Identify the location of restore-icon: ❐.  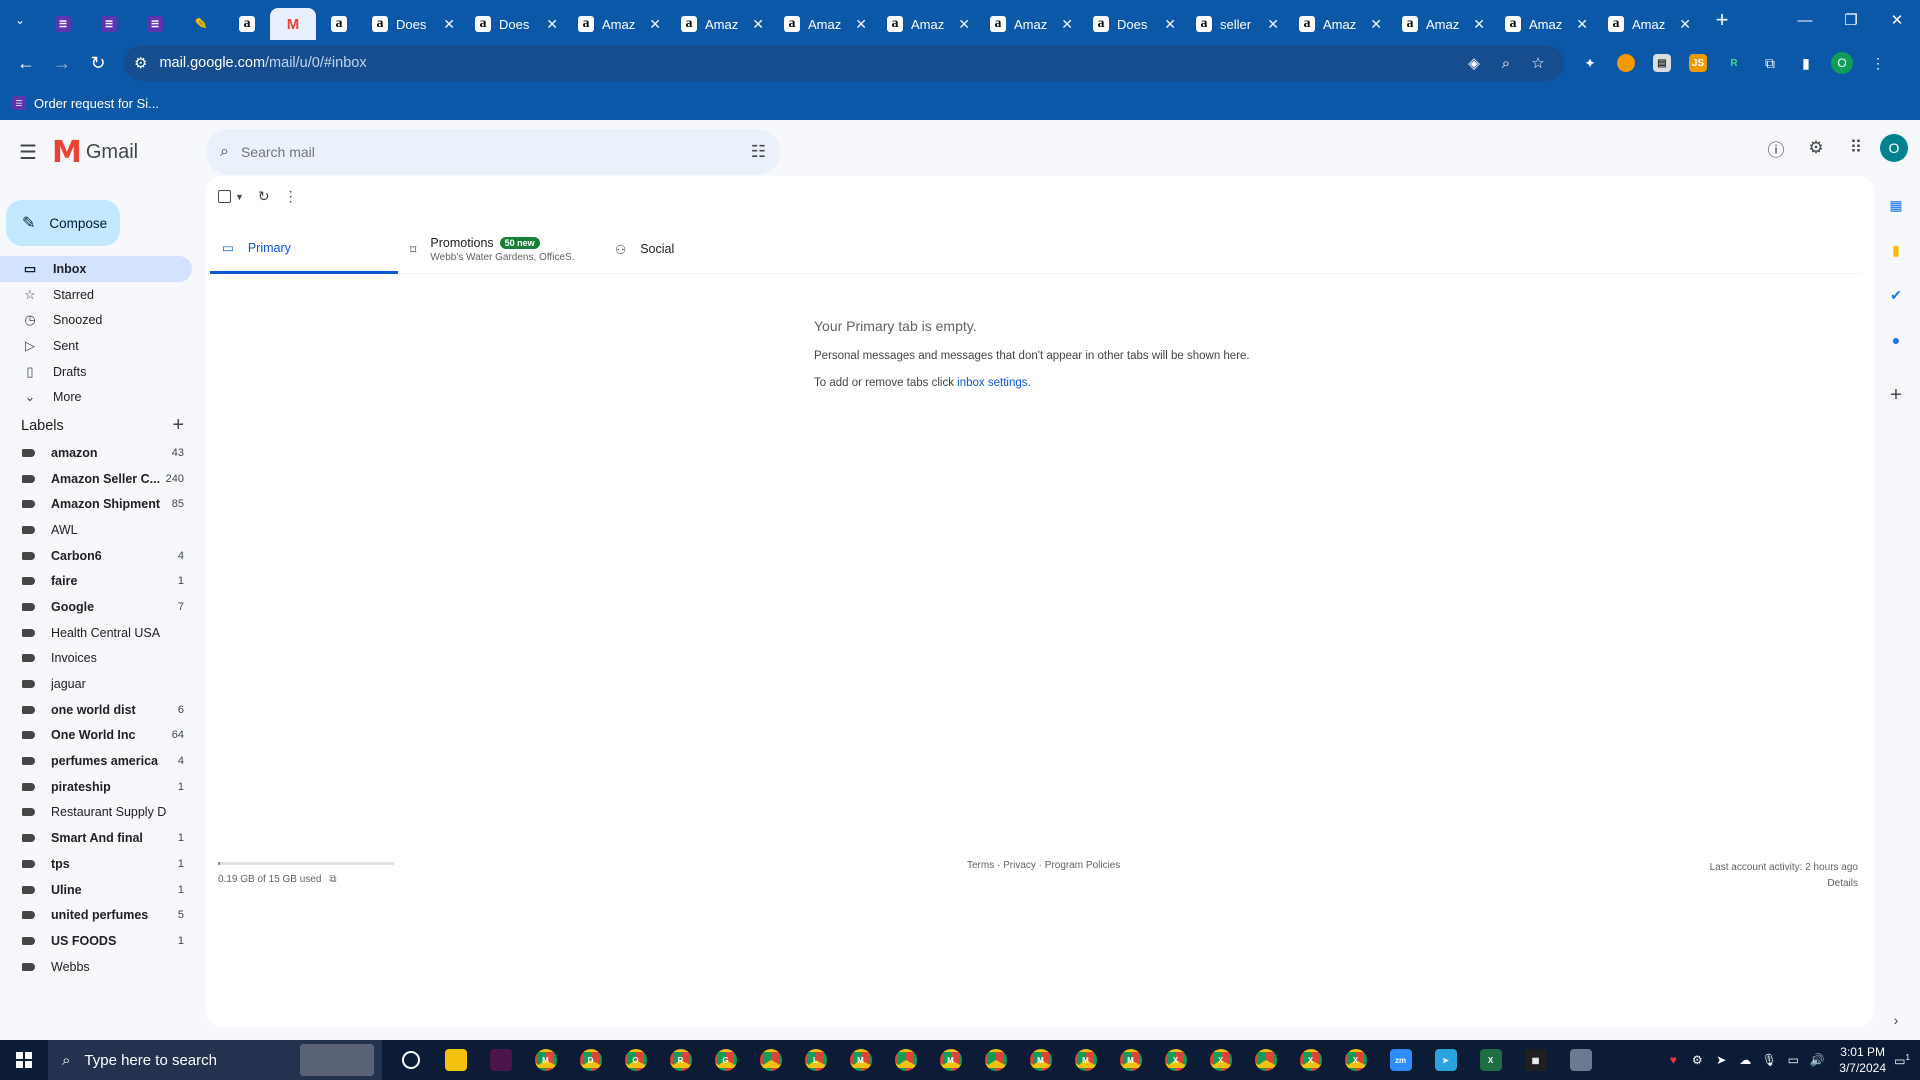
(1851, 20).